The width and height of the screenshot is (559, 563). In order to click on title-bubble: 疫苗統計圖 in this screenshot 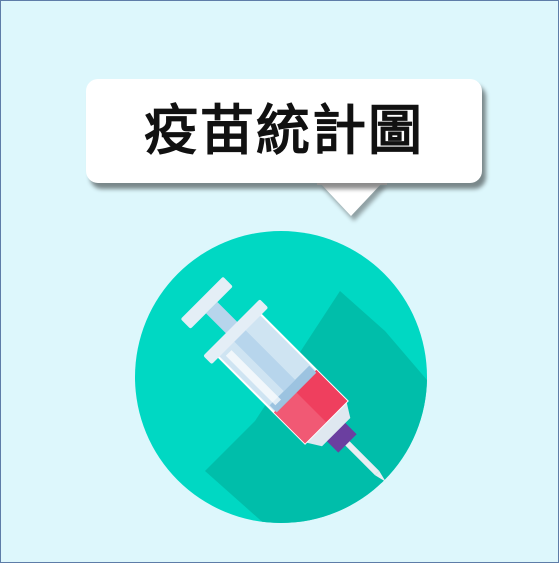, I will do `click(284, 131)`.